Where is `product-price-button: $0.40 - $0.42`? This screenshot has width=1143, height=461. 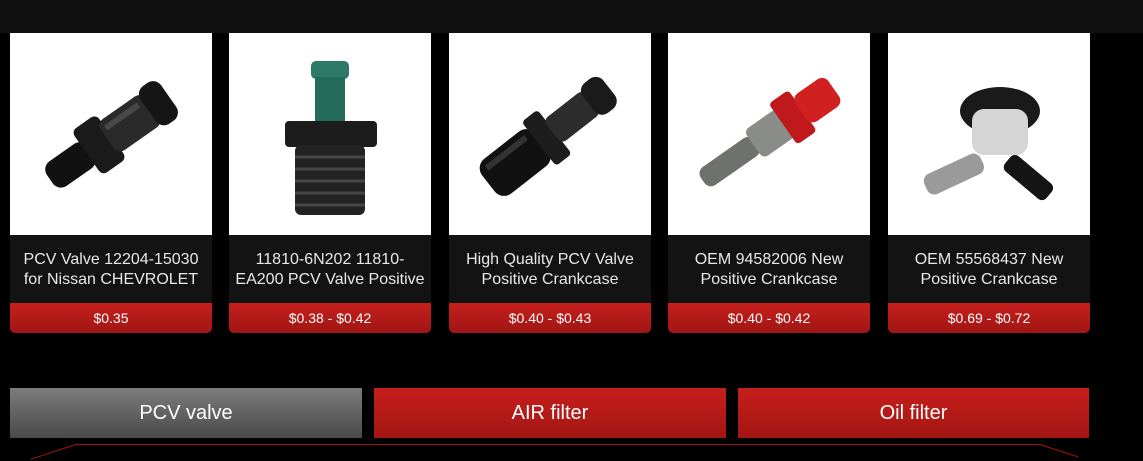
product-price-button: $0.40 - $0.42 is located at coordinates (769, 318).